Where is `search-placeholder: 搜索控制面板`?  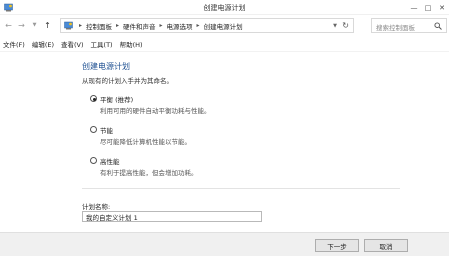
search-placeholder: 搜索控制面板 is located at coordinates (395, 28).